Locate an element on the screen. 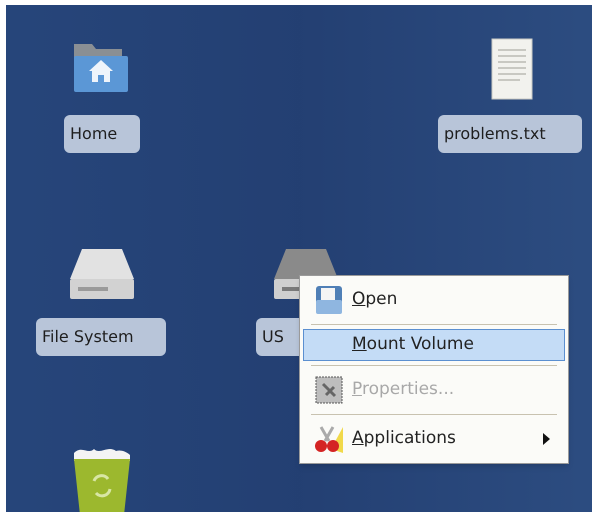 The image size is (592, 515). menu-item: Applications is located at coordinates (434, 439).